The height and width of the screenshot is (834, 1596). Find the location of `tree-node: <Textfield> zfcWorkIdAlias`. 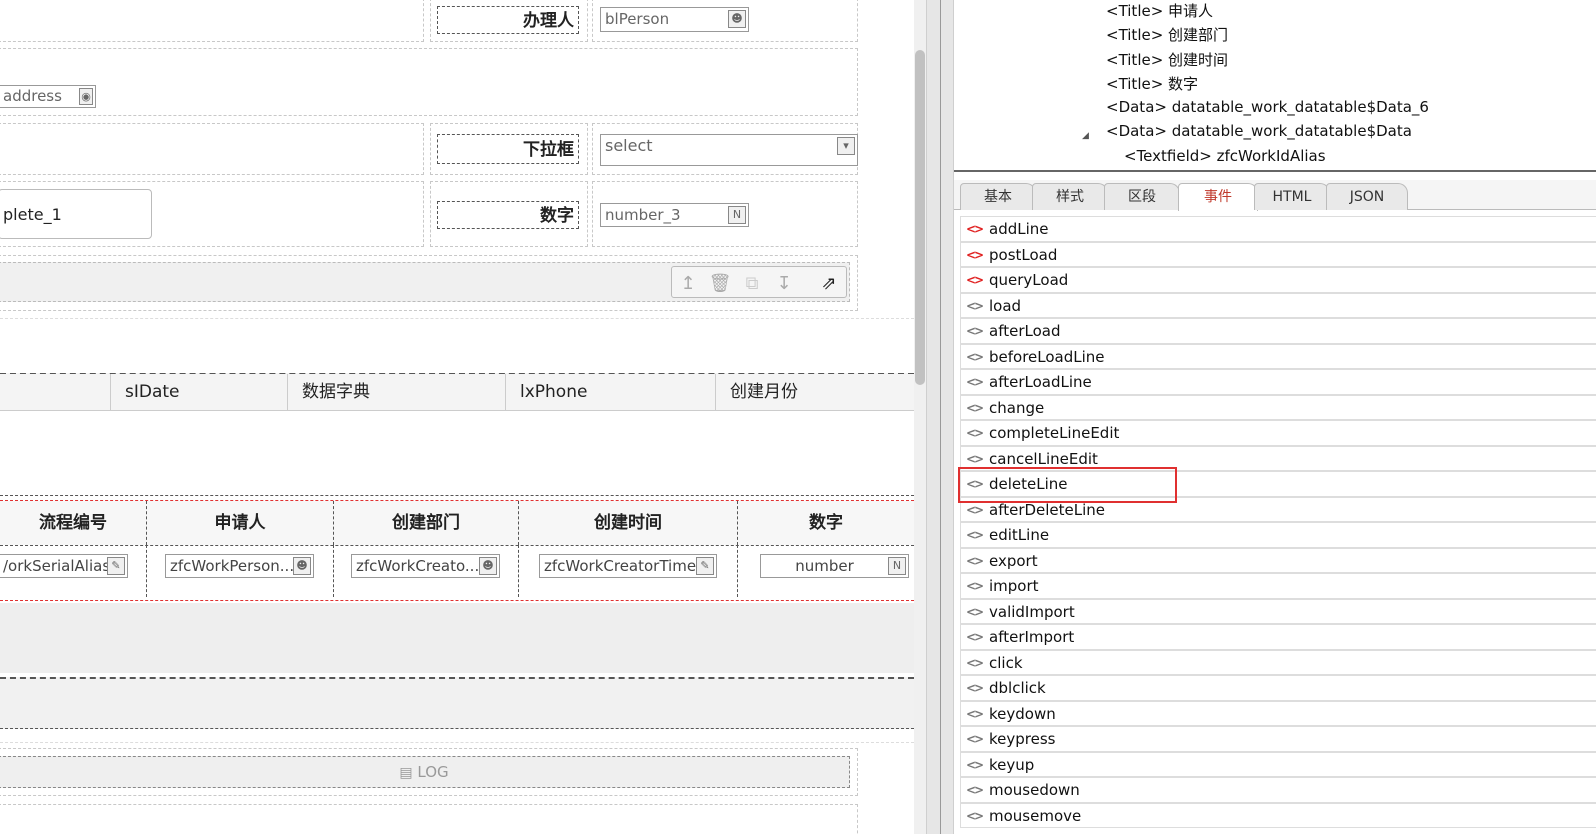

tree-node: <Textfield> zfcWorkIdAlias is located at coordinates (1225, 156).